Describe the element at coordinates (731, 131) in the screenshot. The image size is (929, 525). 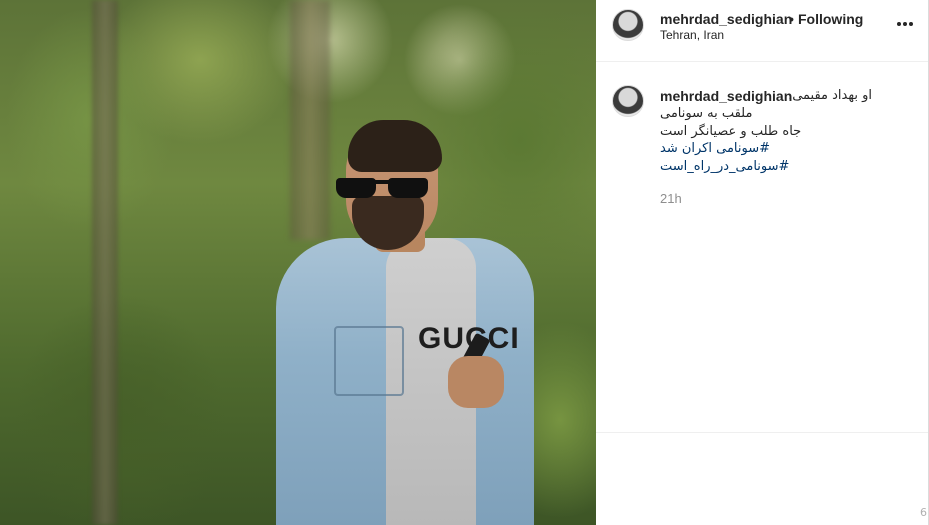
I see `caption-line-3: جاه طلب و عصیانگر است` at that location.